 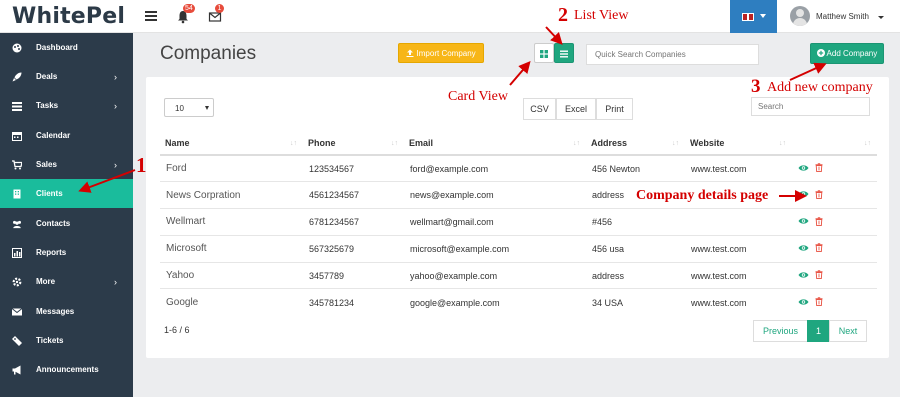 I want to click on cell-phone: 567325679, so click(x=353, y=248).